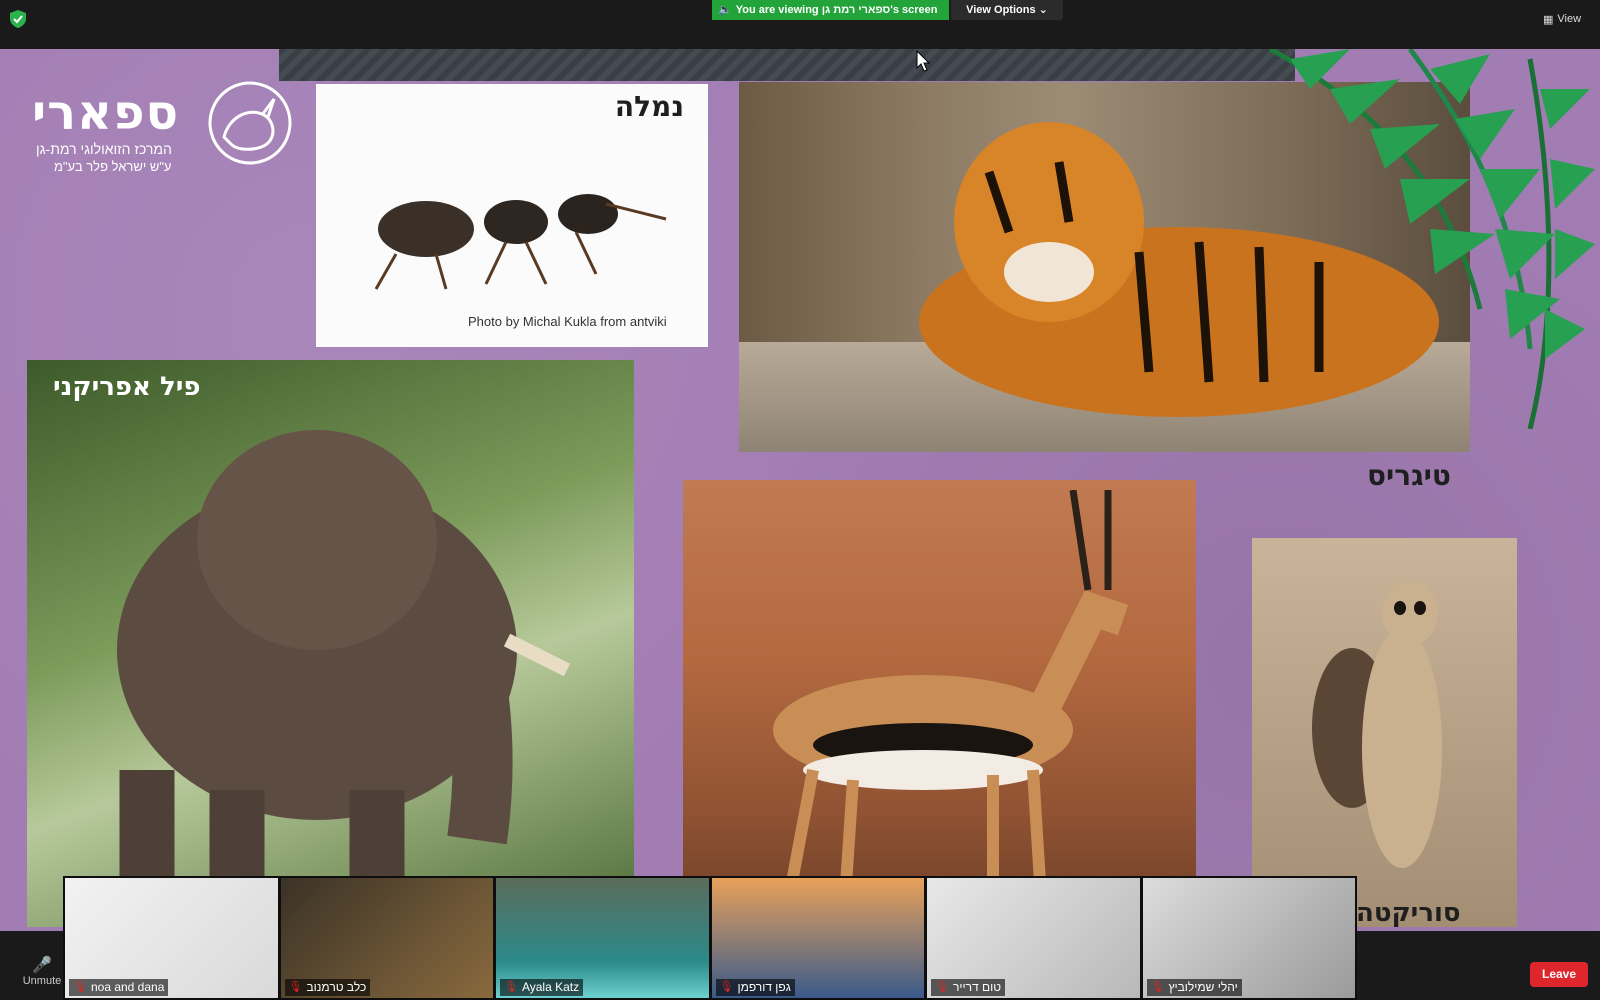 The width and height of the screenshot is (1600, 1000). I want to click on participant-tile: 🎙 יהלי שמילוביץ, so click(1248, 938).